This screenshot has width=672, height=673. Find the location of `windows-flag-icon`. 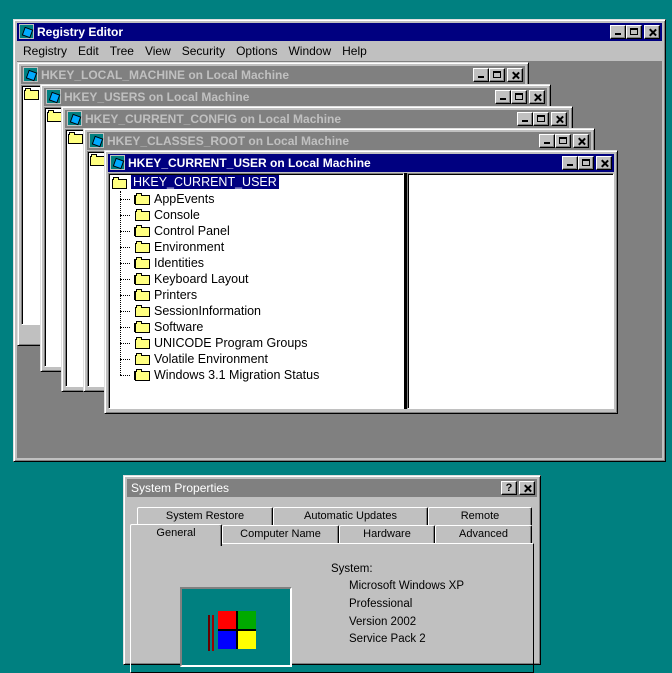

windows-flag-icon is located at coordinates (232, 631).